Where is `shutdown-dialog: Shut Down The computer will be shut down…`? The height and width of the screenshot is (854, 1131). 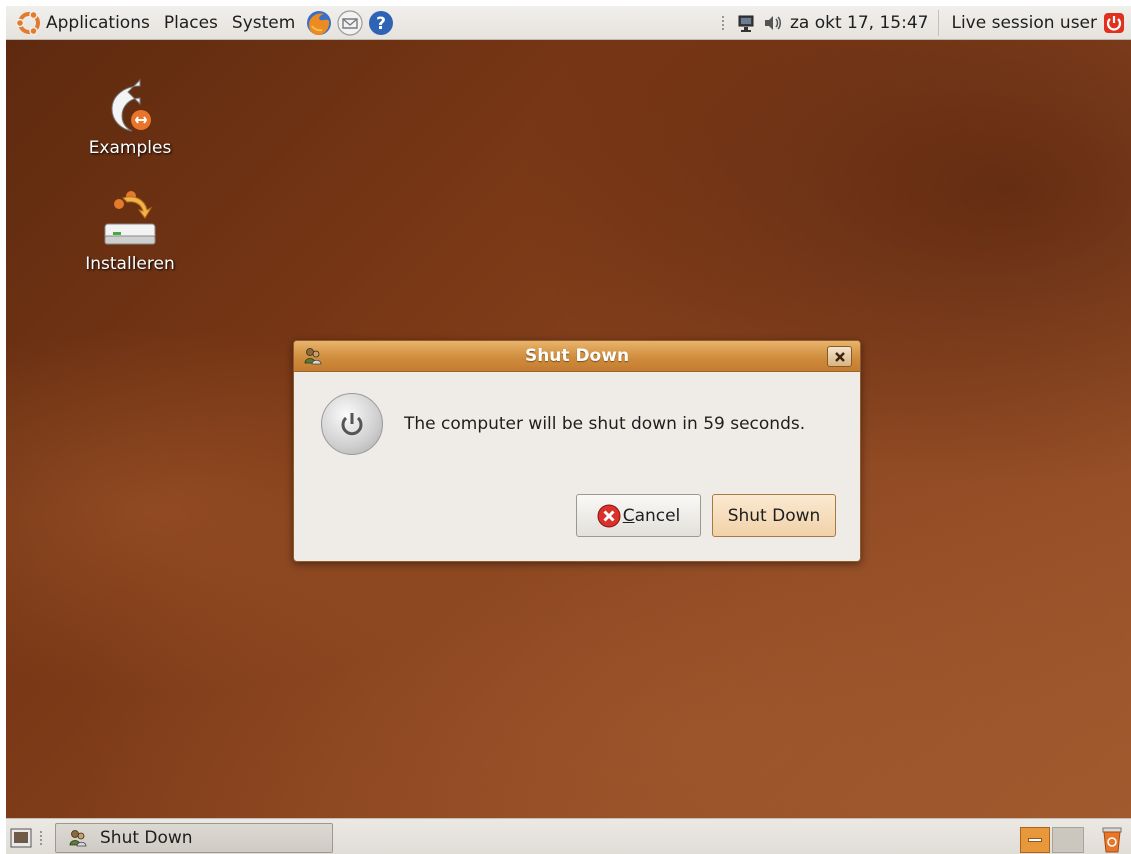 shutdown-dialog: Shut Down The computer will be shut down… is located at coordinates (577, 451).